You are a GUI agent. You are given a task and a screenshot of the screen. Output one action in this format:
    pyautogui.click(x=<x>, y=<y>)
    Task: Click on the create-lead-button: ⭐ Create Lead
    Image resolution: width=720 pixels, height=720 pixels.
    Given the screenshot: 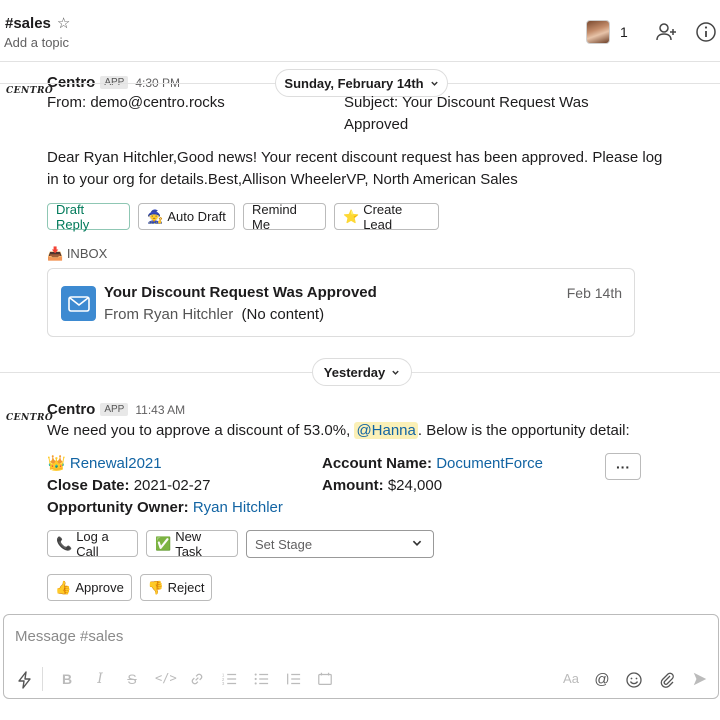 What is the action you would take?
    pyautogui.click(x=386, y=217)
    